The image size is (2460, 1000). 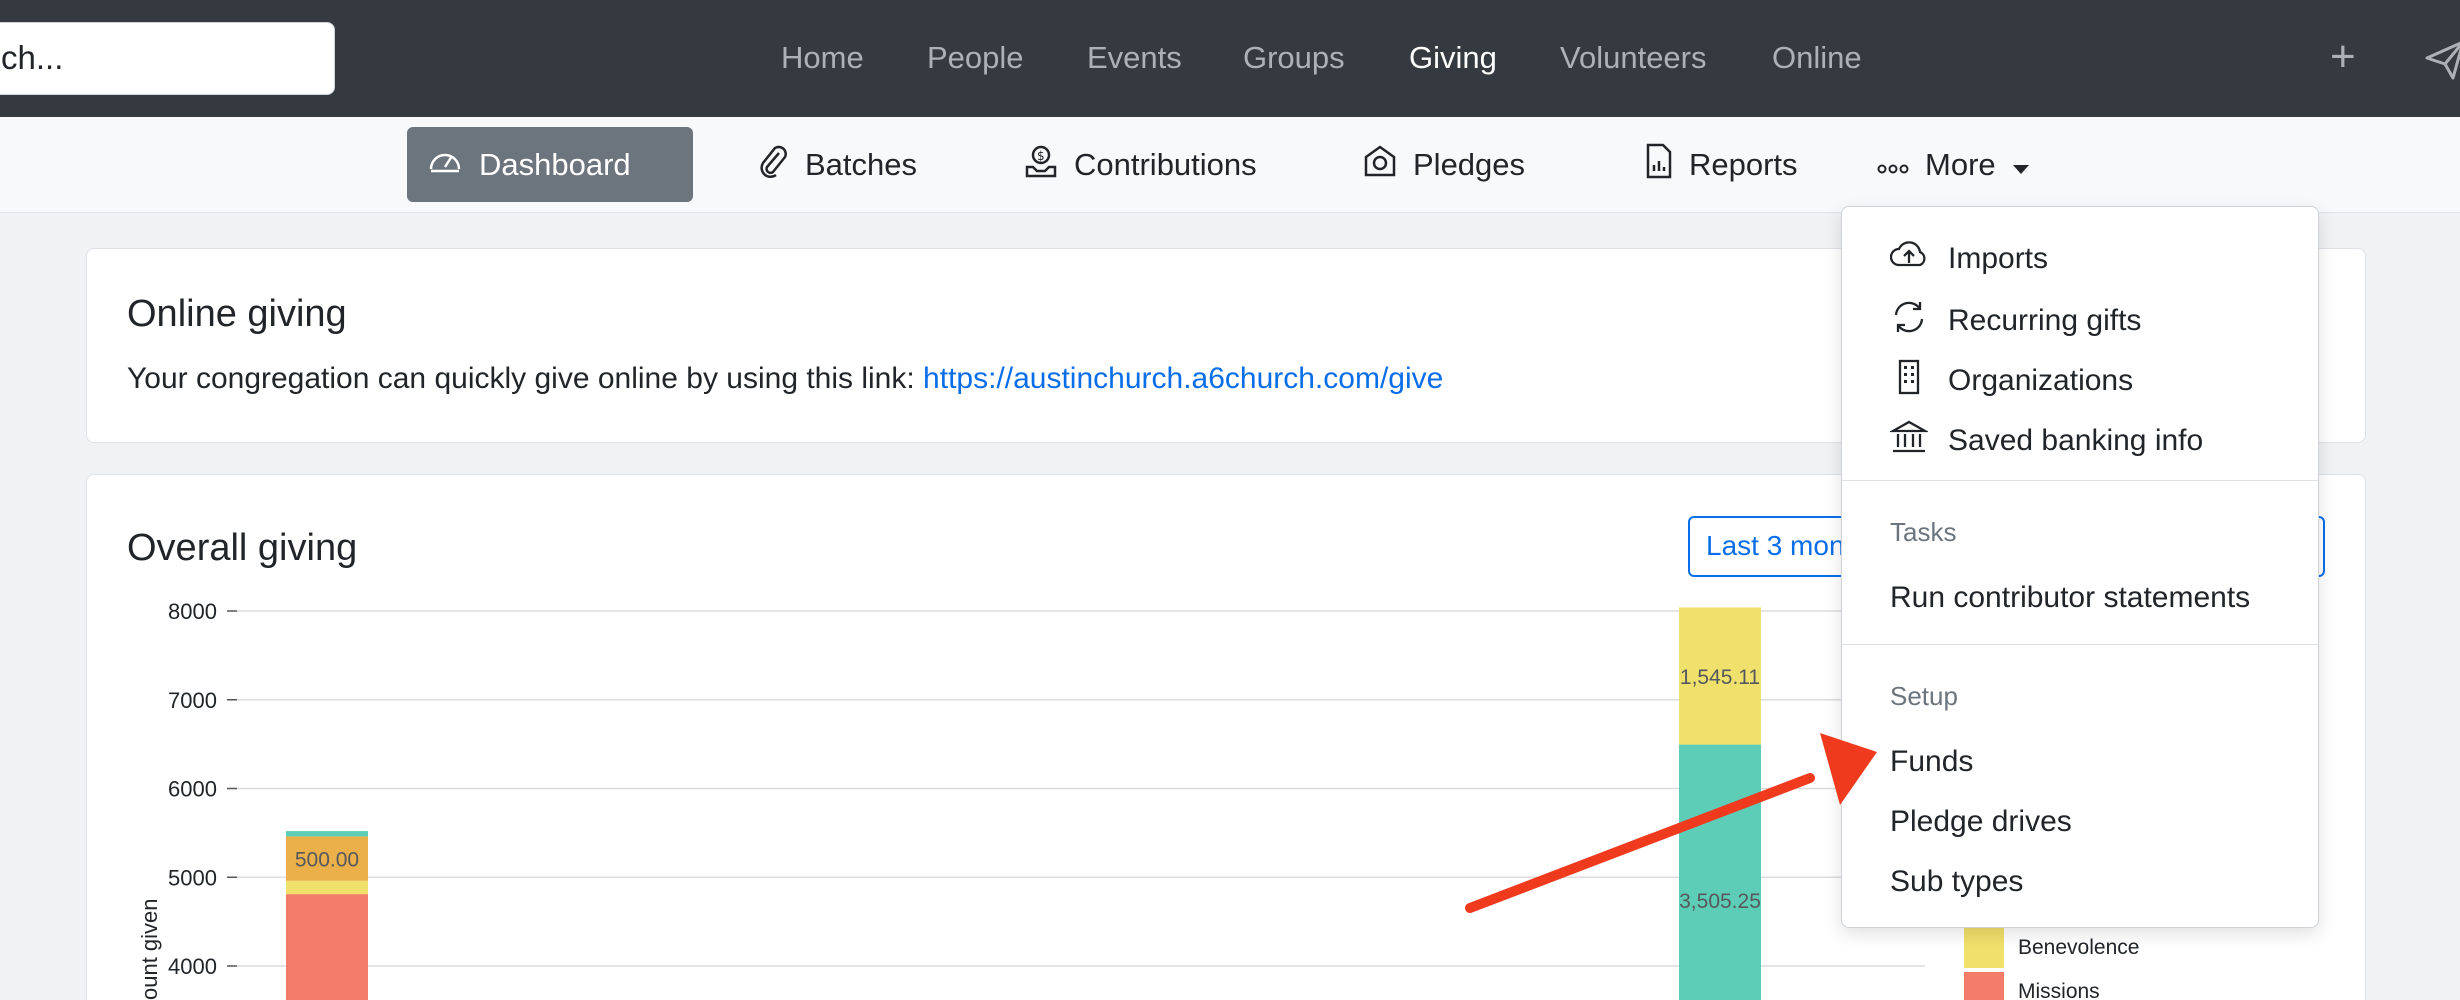 What do you see at coordinates (2041, 380) in the screenshot?
I see `menu-item-label: Organizations` at bounding box center [2041, 380].